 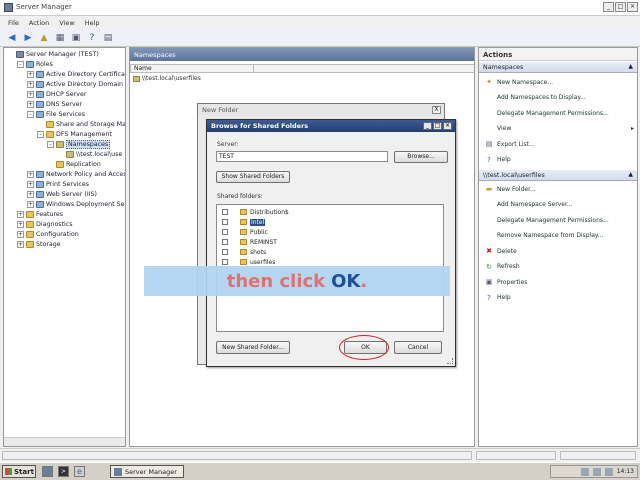 What do you see at coordinates (192, 68) in the screenshot?
I see `column-header-name: Name` at bounding box center [192, 68].